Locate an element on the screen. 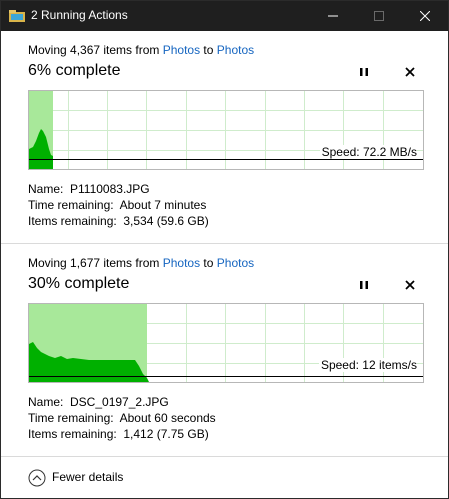 This screenshot has width=449, height=499. maximize-button is located at coordinates (379, 16).